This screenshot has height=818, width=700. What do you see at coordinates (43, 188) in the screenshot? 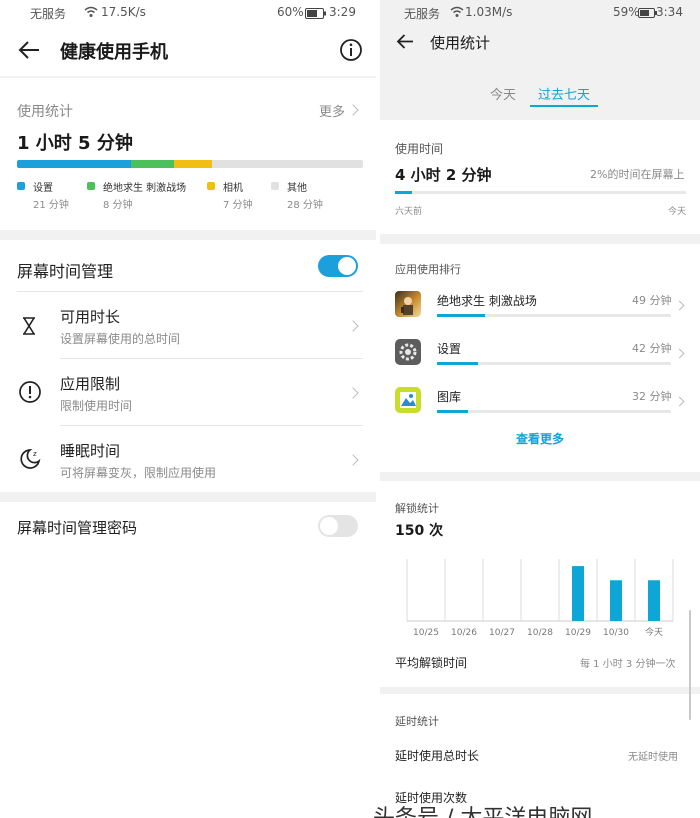
I see `legend-name: 设置` at bounding box center [43, 188].